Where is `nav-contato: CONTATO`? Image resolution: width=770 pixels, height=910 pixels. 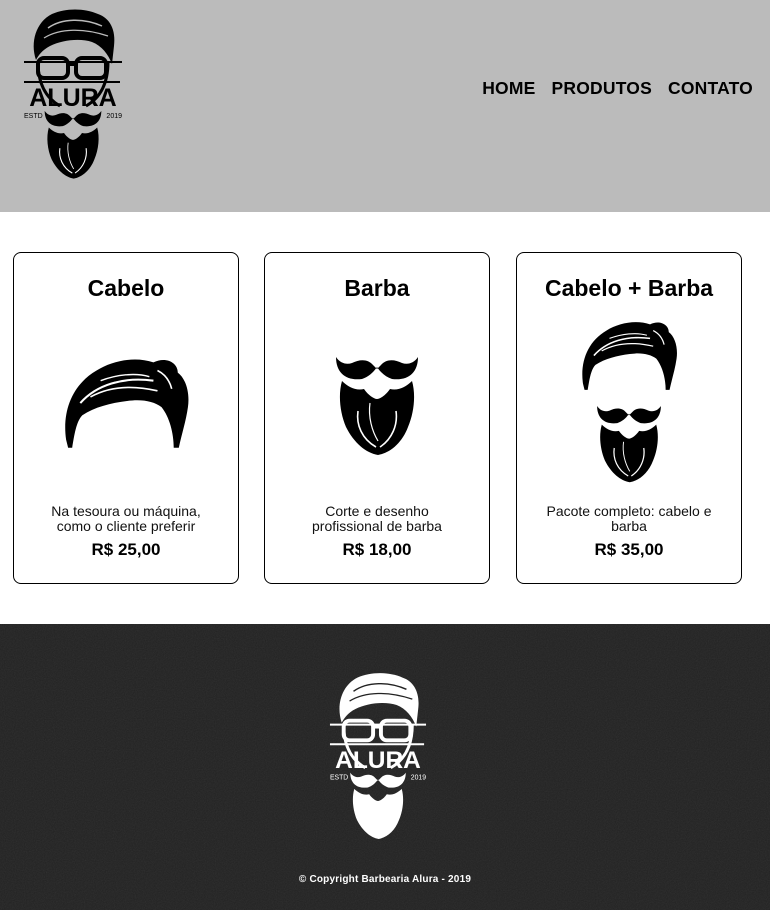 nav-contato: CONTATO is located at coordinates (710, 88).